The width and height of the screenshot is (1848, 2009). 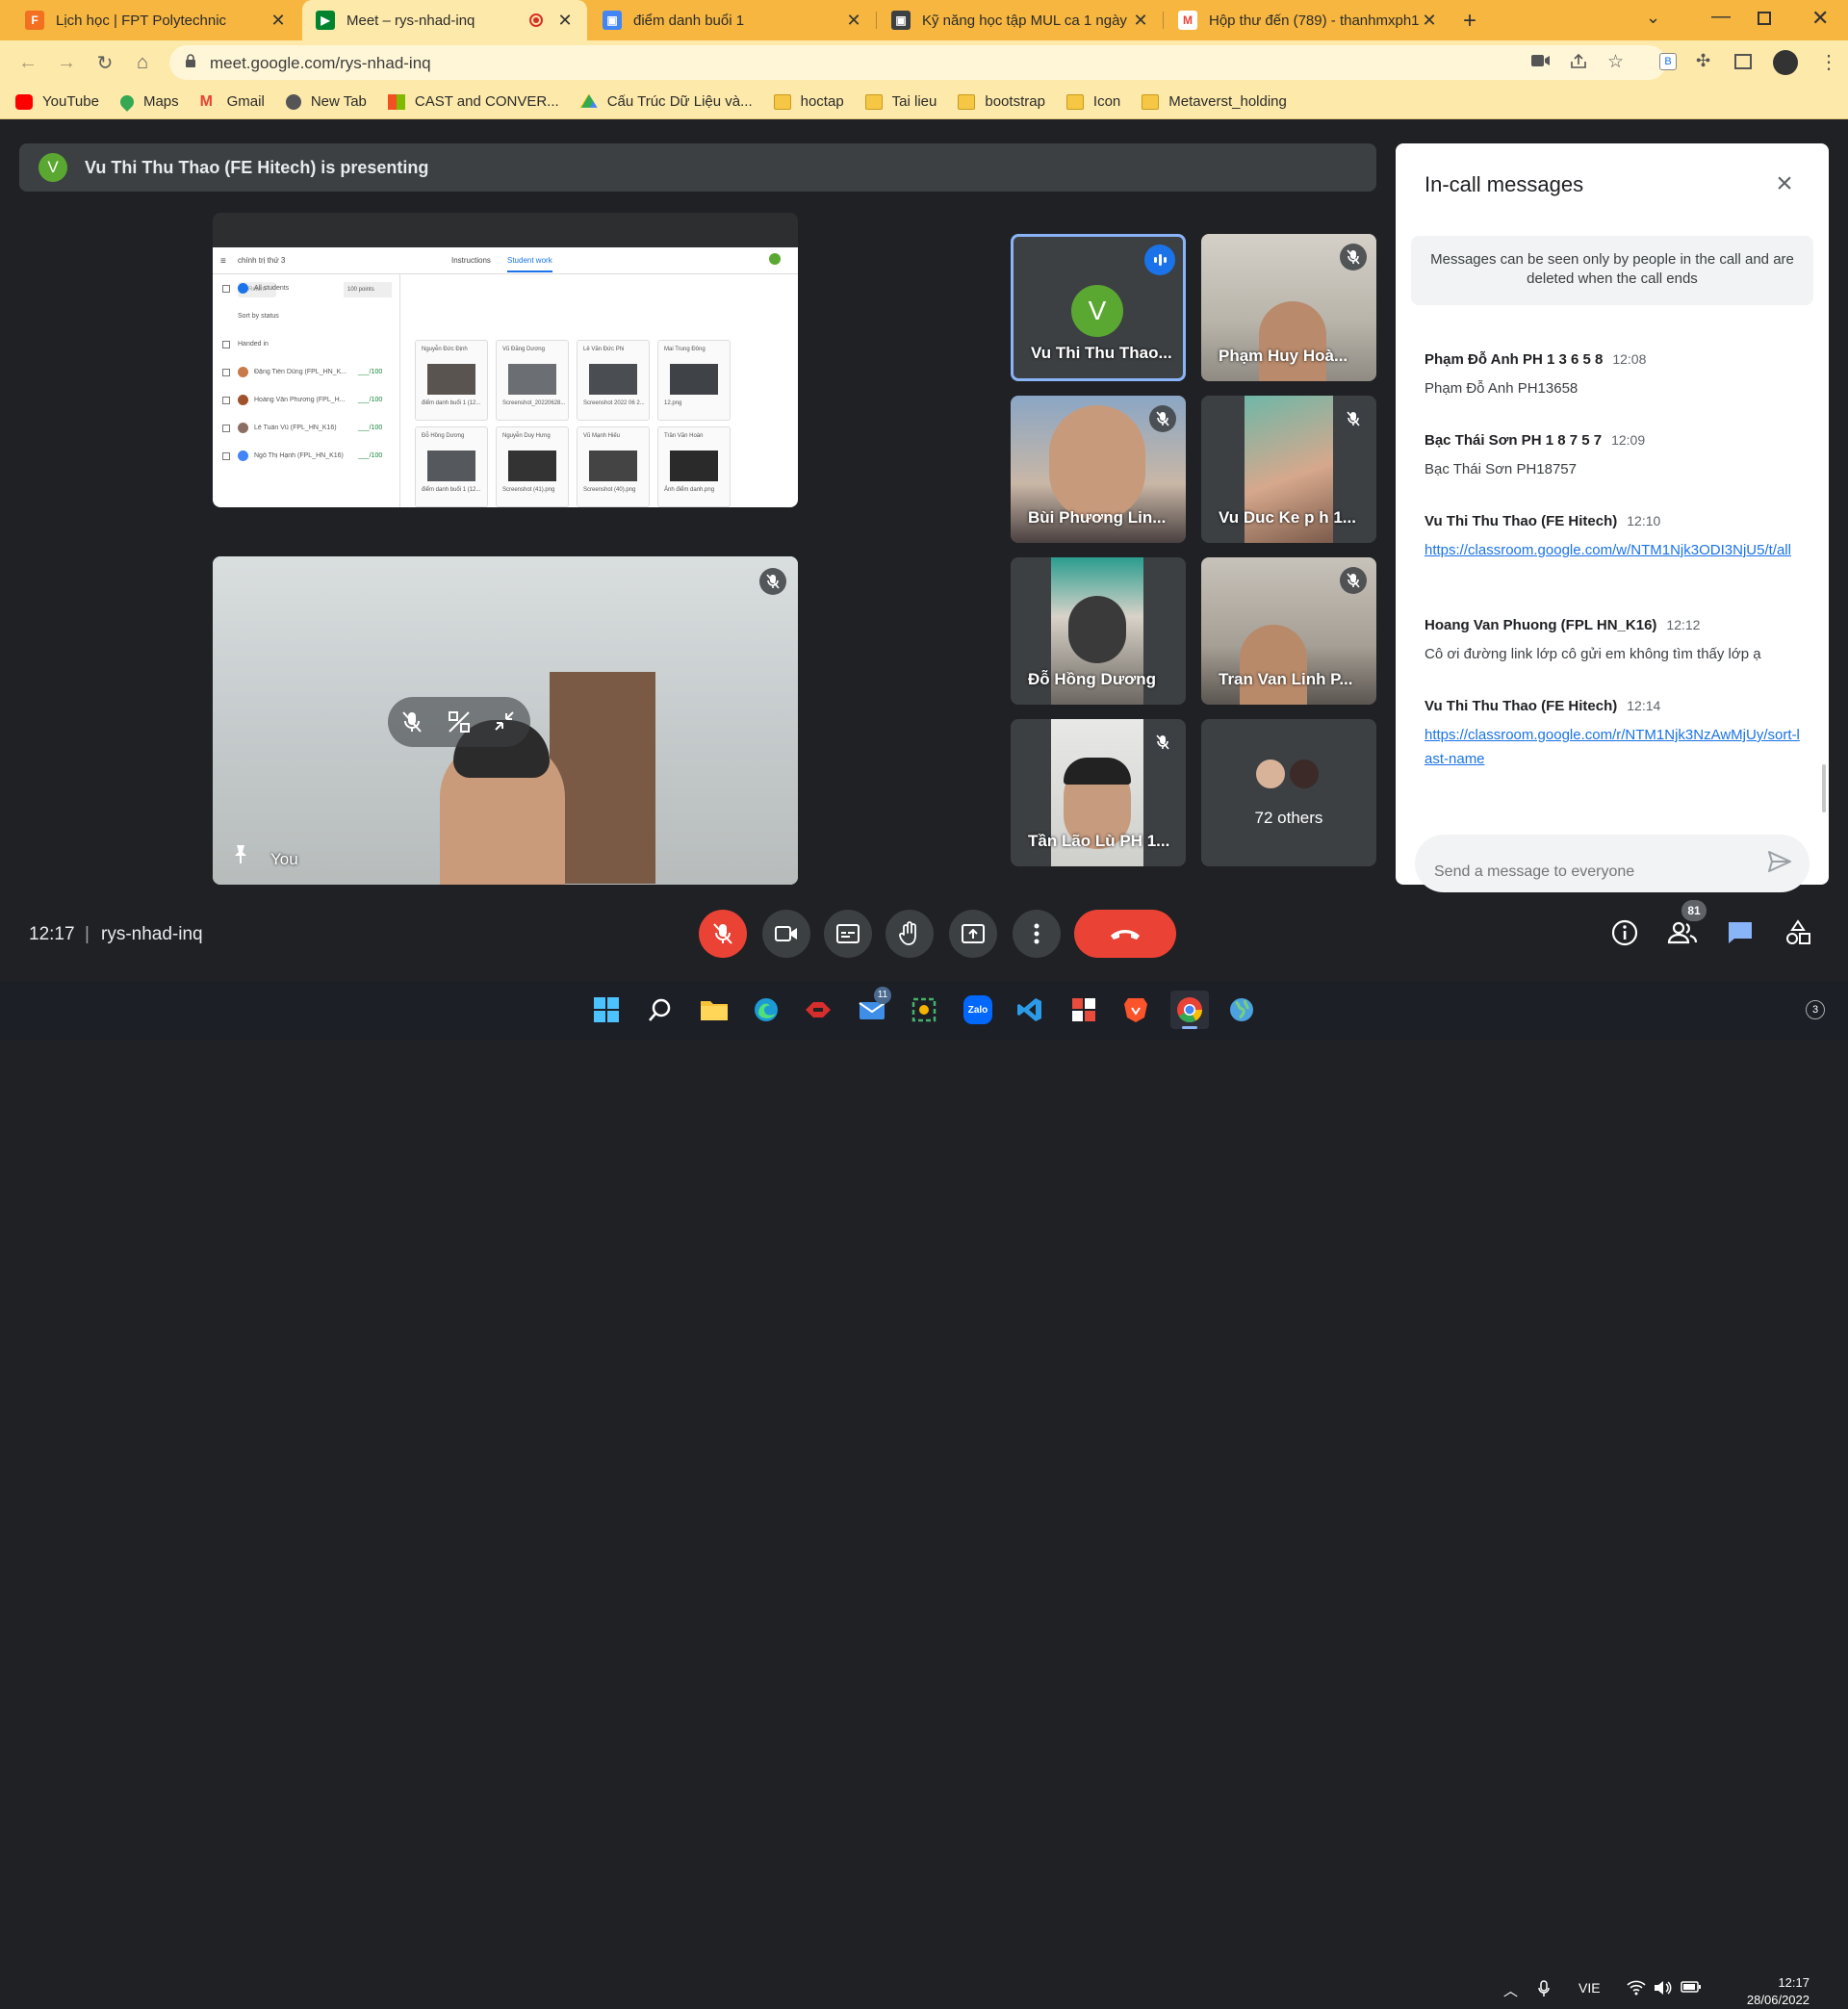 What do you see at coordinates (326, 101) in the screenshot?
I see `bookmark-new-tab: New Tab` at bounding box center [326, 101].